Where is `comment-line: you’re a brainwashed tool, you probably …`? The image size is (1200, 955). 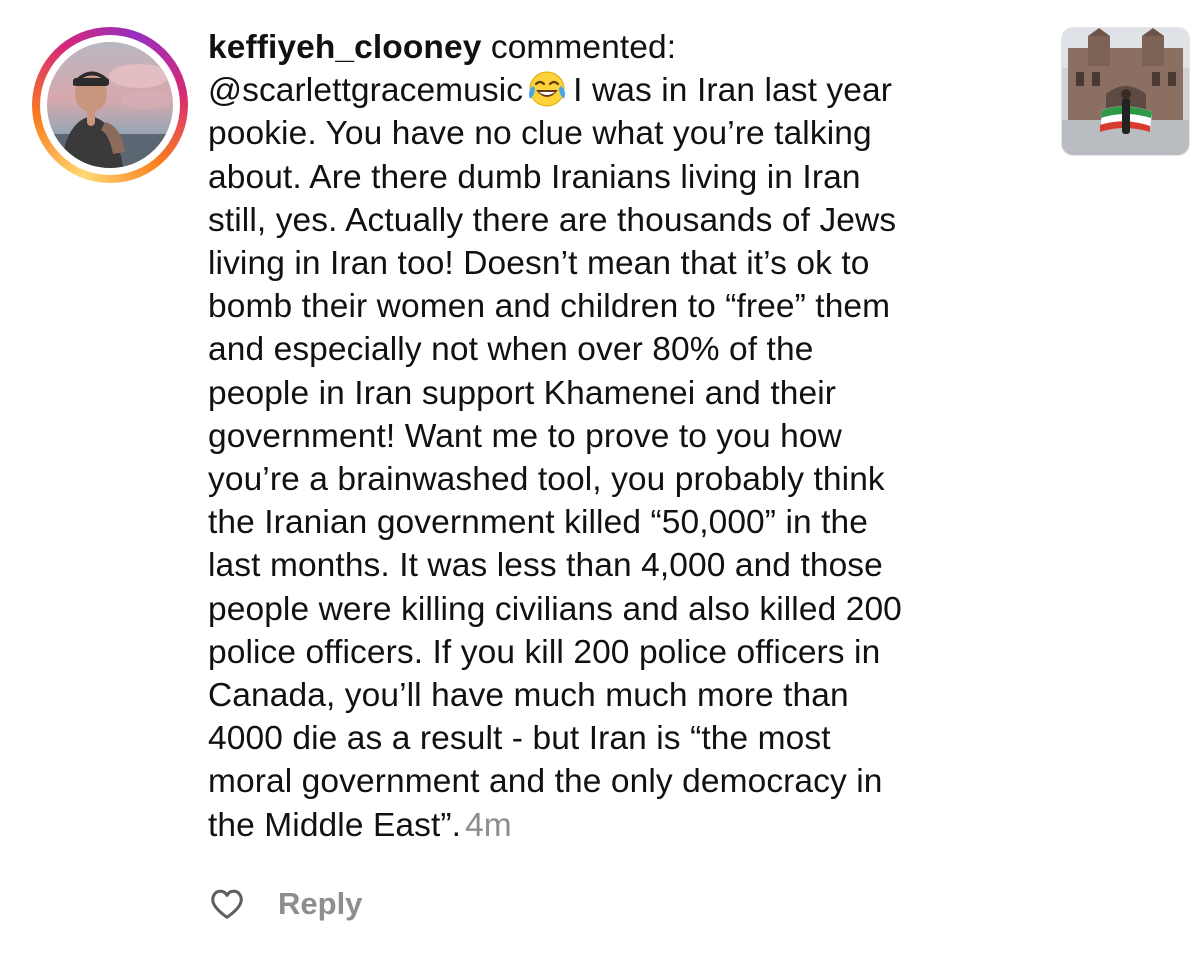 comment-line: you’re a brainwashed tool, you probably … is located at coordinates (546, 480).